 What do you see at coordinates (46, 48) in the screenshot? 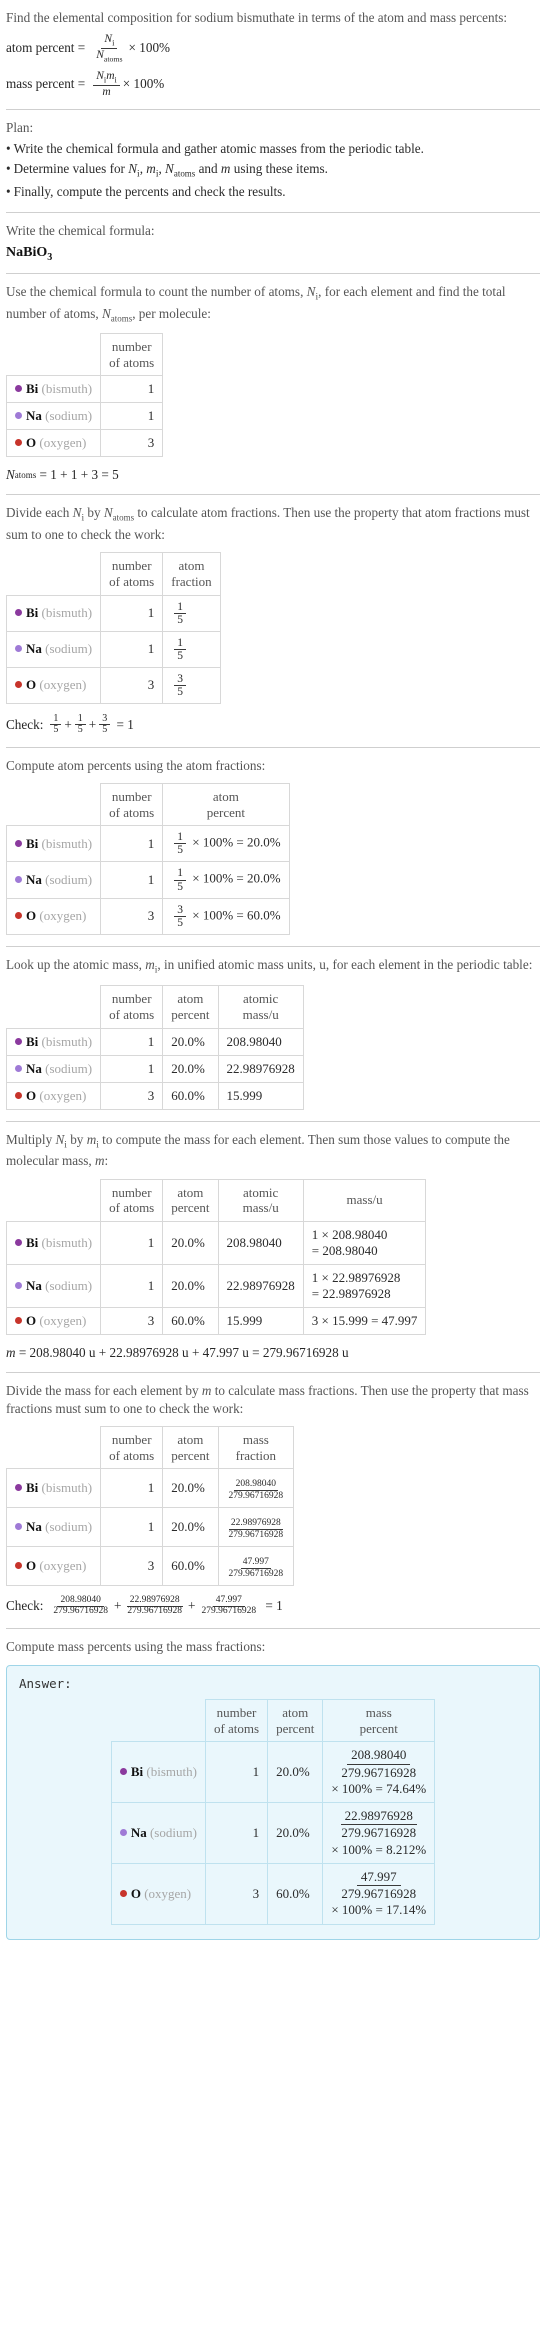
I see `atom-percent-label: atom percent =` at bounding box center [46, 48].